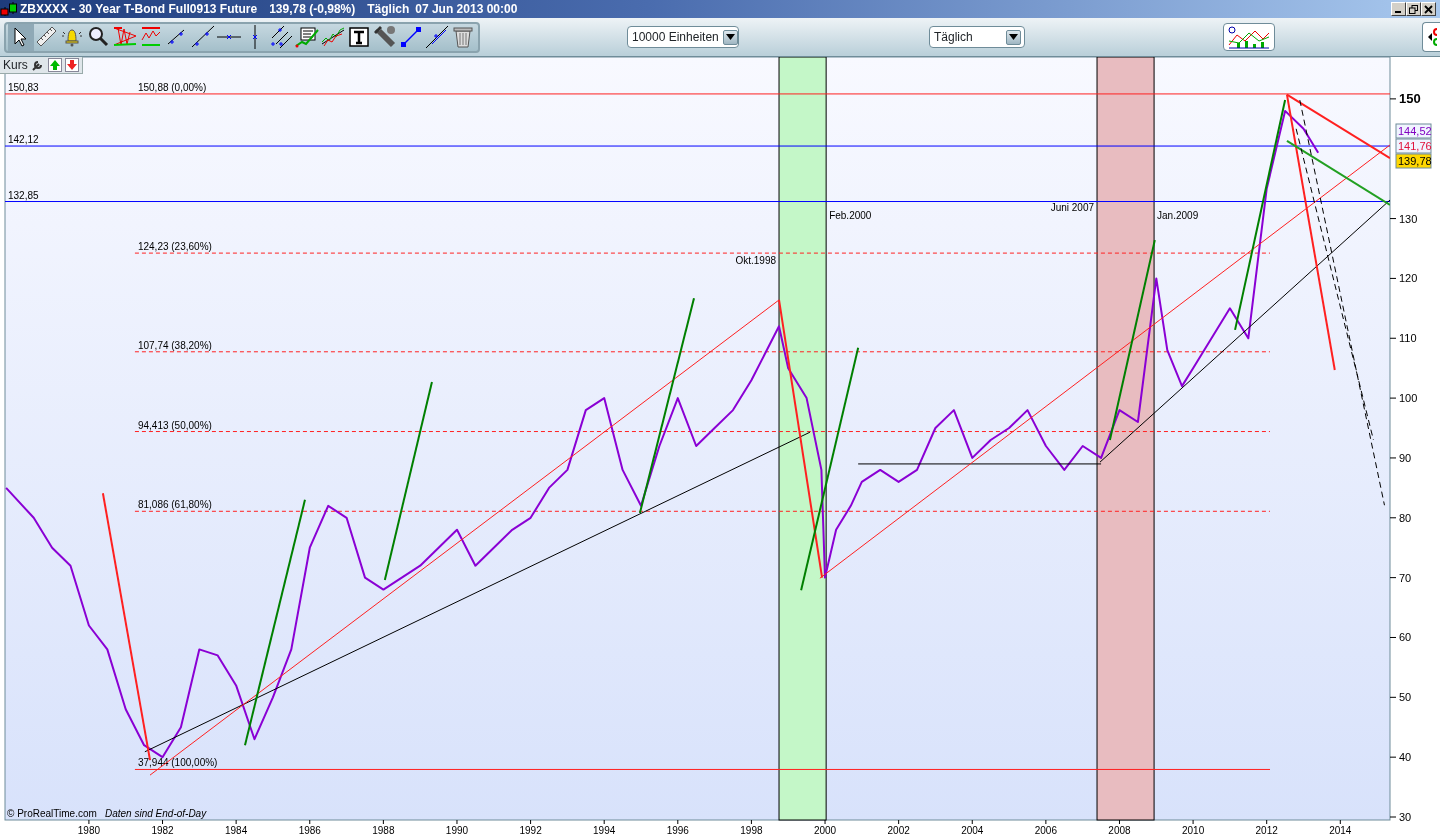 This screenshot has width=1440, height=839. What do you see at coordinates (437, 37) in the screenshot?
I see `crossed-line-icon` at bounding box center [437, 37].